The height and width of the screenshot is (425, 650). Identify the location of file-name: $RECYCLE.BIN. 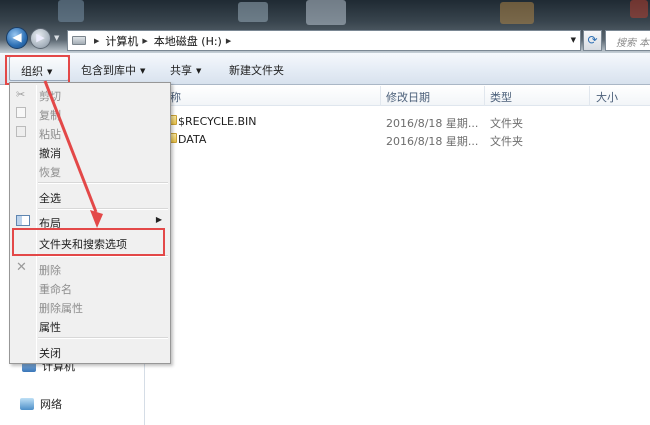
(217, 121).